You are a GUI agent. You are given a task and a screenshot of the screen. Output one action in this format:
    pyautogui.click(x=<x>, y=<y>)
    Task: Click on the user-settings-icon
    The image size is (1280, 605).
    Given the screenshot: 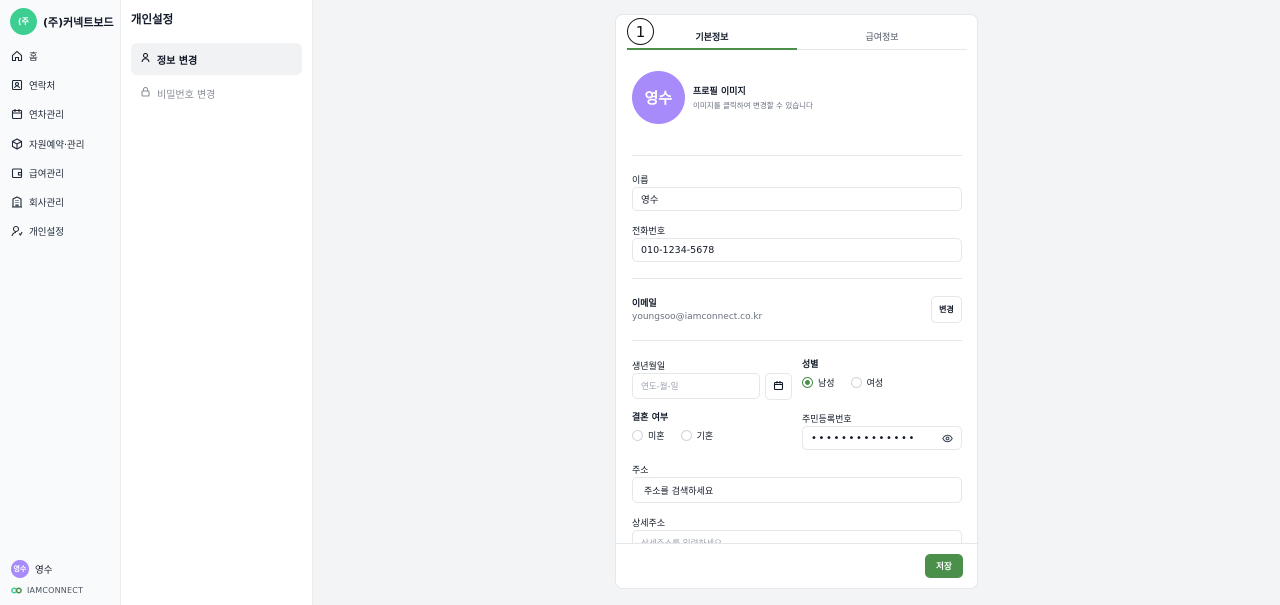 What is the action you would take?
    pyautogui.click(x=17, y=231)
    